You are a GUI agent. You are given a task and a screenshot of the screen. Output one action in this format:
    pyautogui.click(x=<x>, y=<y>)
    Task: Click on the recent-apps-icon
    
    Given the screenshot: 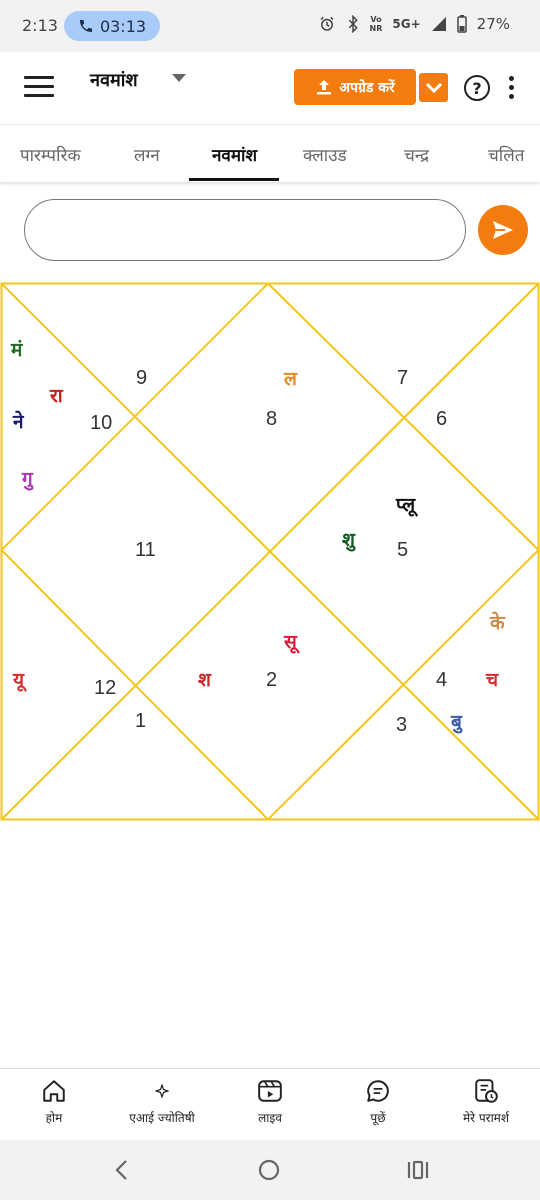 What is the action you would take?
    pyautogui.click(x=418, y=1170)
    